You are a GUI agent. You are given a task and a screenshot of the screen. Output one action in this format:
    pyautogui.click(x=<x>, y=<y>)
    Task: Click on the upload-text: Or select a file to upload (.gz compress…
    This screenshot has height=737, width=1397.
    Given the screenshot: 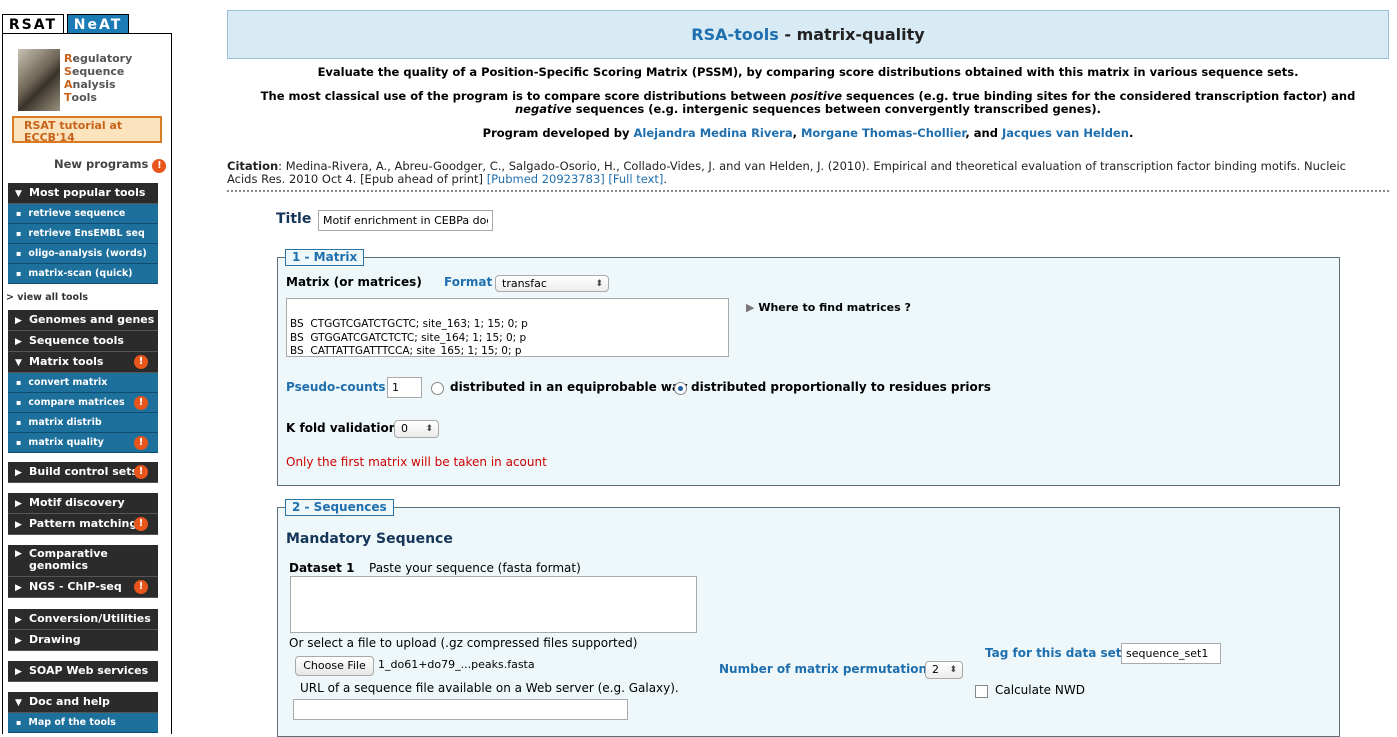 What is the action you would take?
    pyautogui.click(x=463, y=643)
    